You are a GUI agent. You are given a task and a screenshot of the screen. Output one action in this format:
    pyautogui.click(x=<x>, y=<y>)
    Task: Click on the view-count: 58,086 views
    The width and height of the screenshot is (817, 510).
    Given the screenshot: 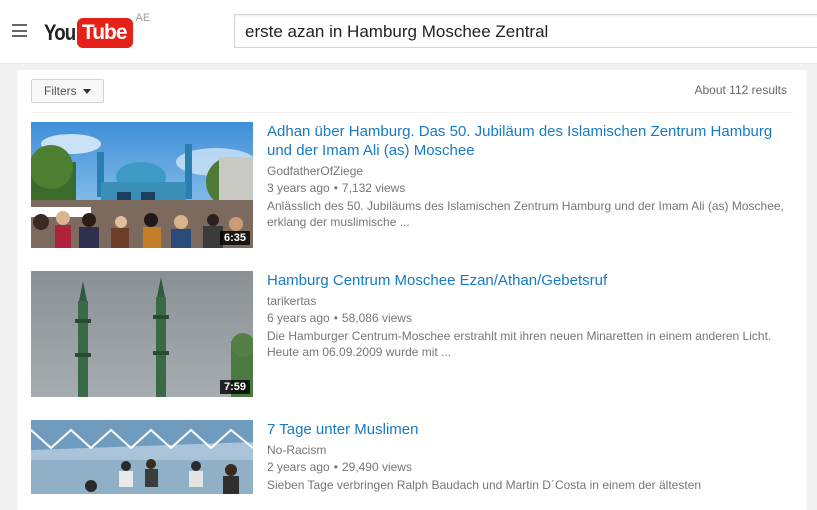 What is the action you would take?
    pyautogui.click(x=376, y=318)
    